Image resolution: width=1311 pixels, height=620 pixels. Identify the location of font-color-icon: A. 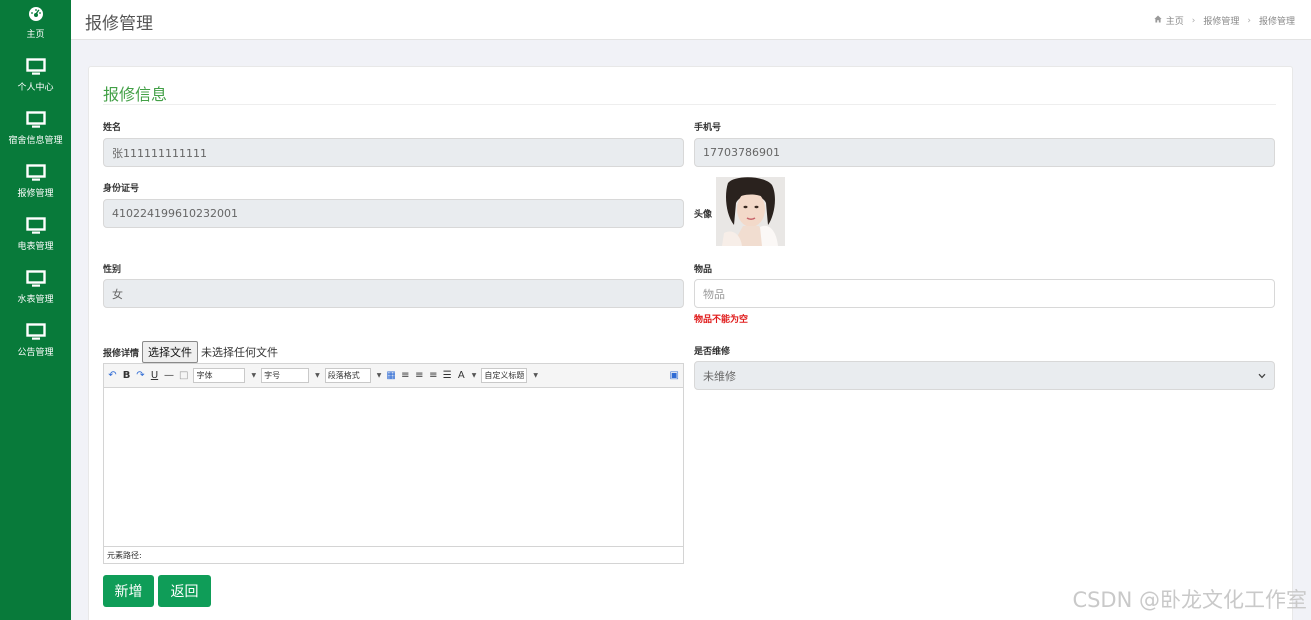
(461, 375).